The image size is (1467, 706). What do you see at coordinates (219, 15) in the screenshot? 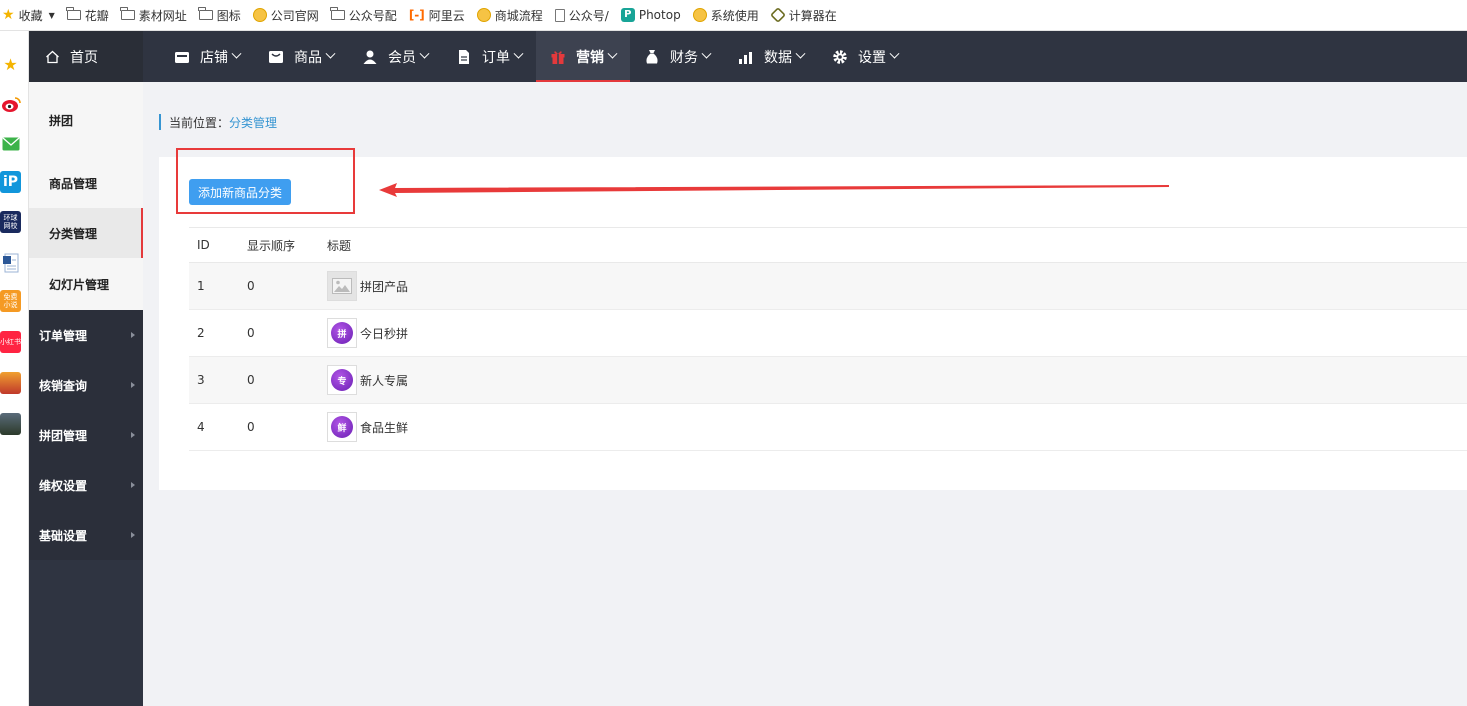
I see `bookmark-item: 图标` at bounding box center [219, 15].